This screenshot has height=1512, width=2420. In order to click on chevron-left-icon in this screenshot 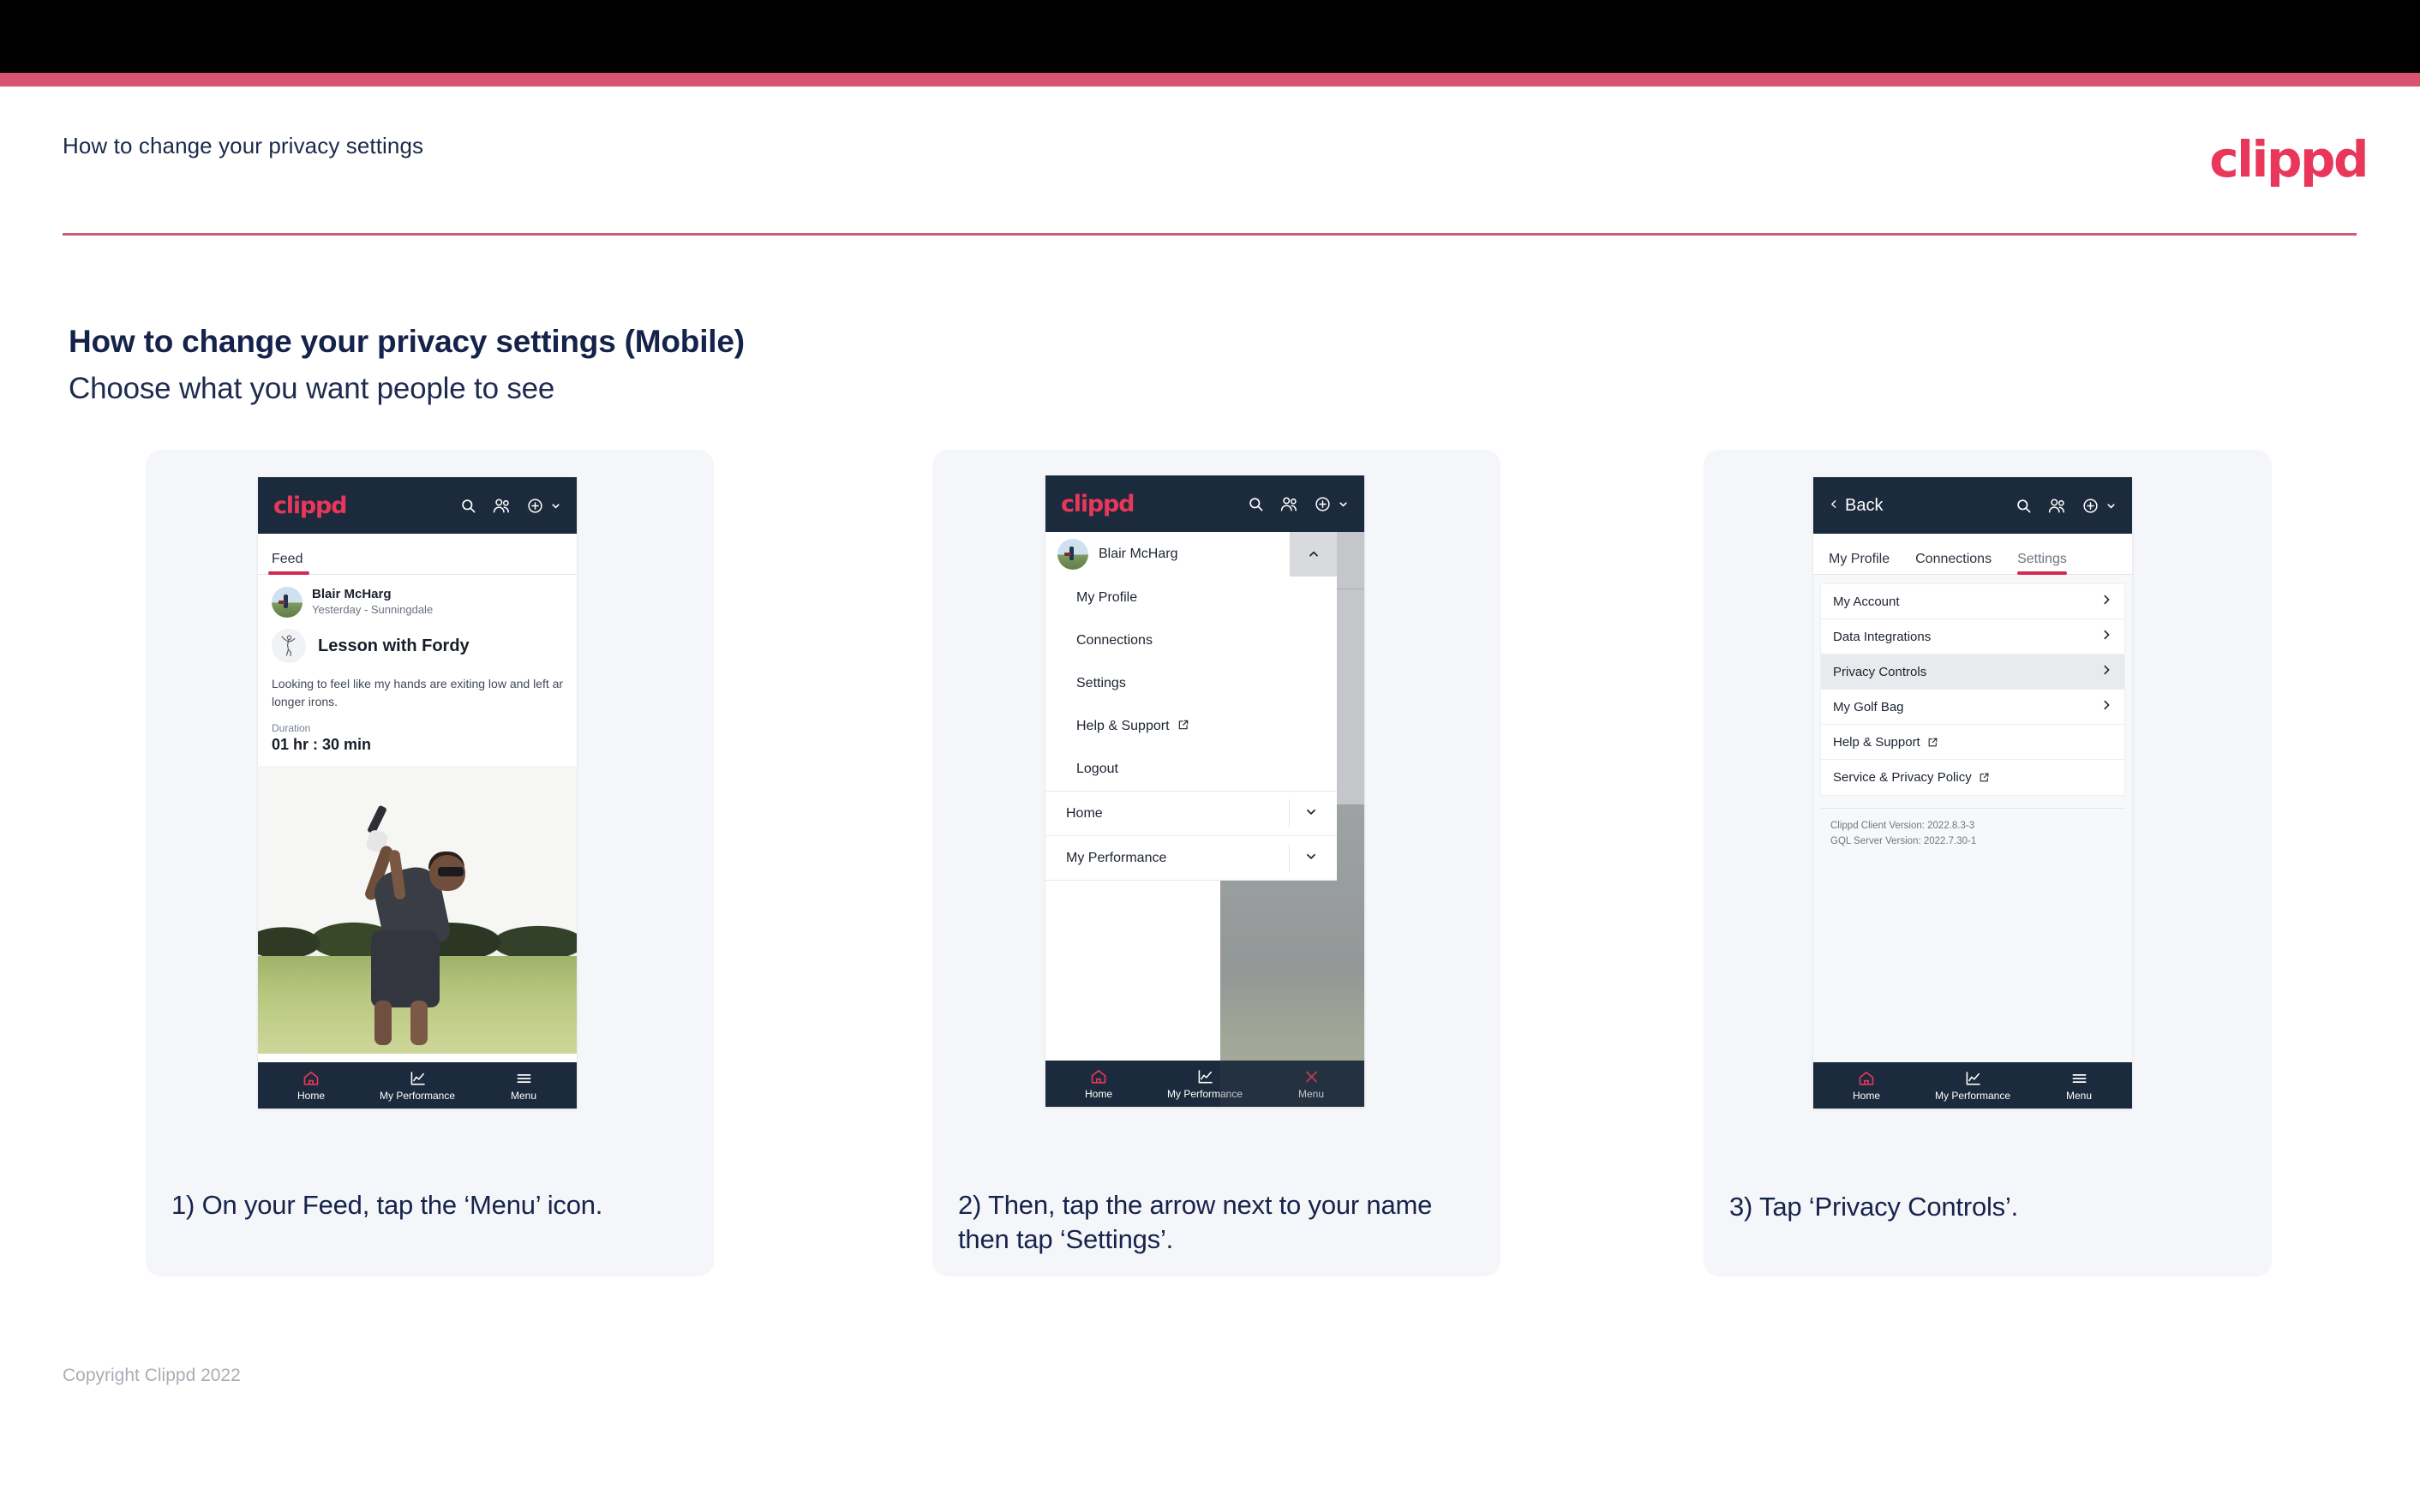, I will do `click(1834, 506)`.